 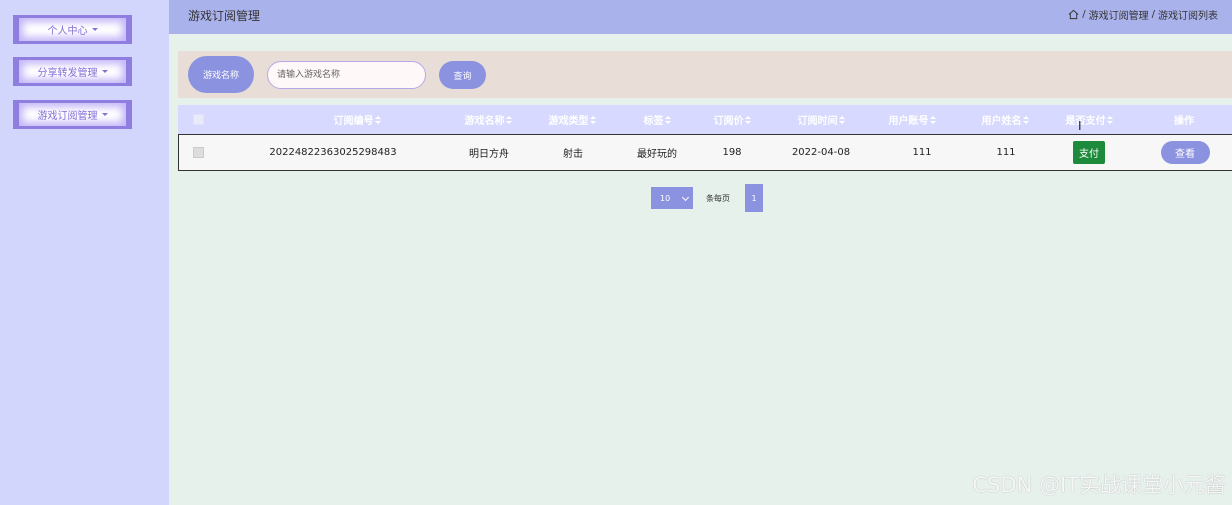 I want to click on breadcrumb: / 游戏订阅管理 / 游戏订阅列表, so click(x=1143, y=14).